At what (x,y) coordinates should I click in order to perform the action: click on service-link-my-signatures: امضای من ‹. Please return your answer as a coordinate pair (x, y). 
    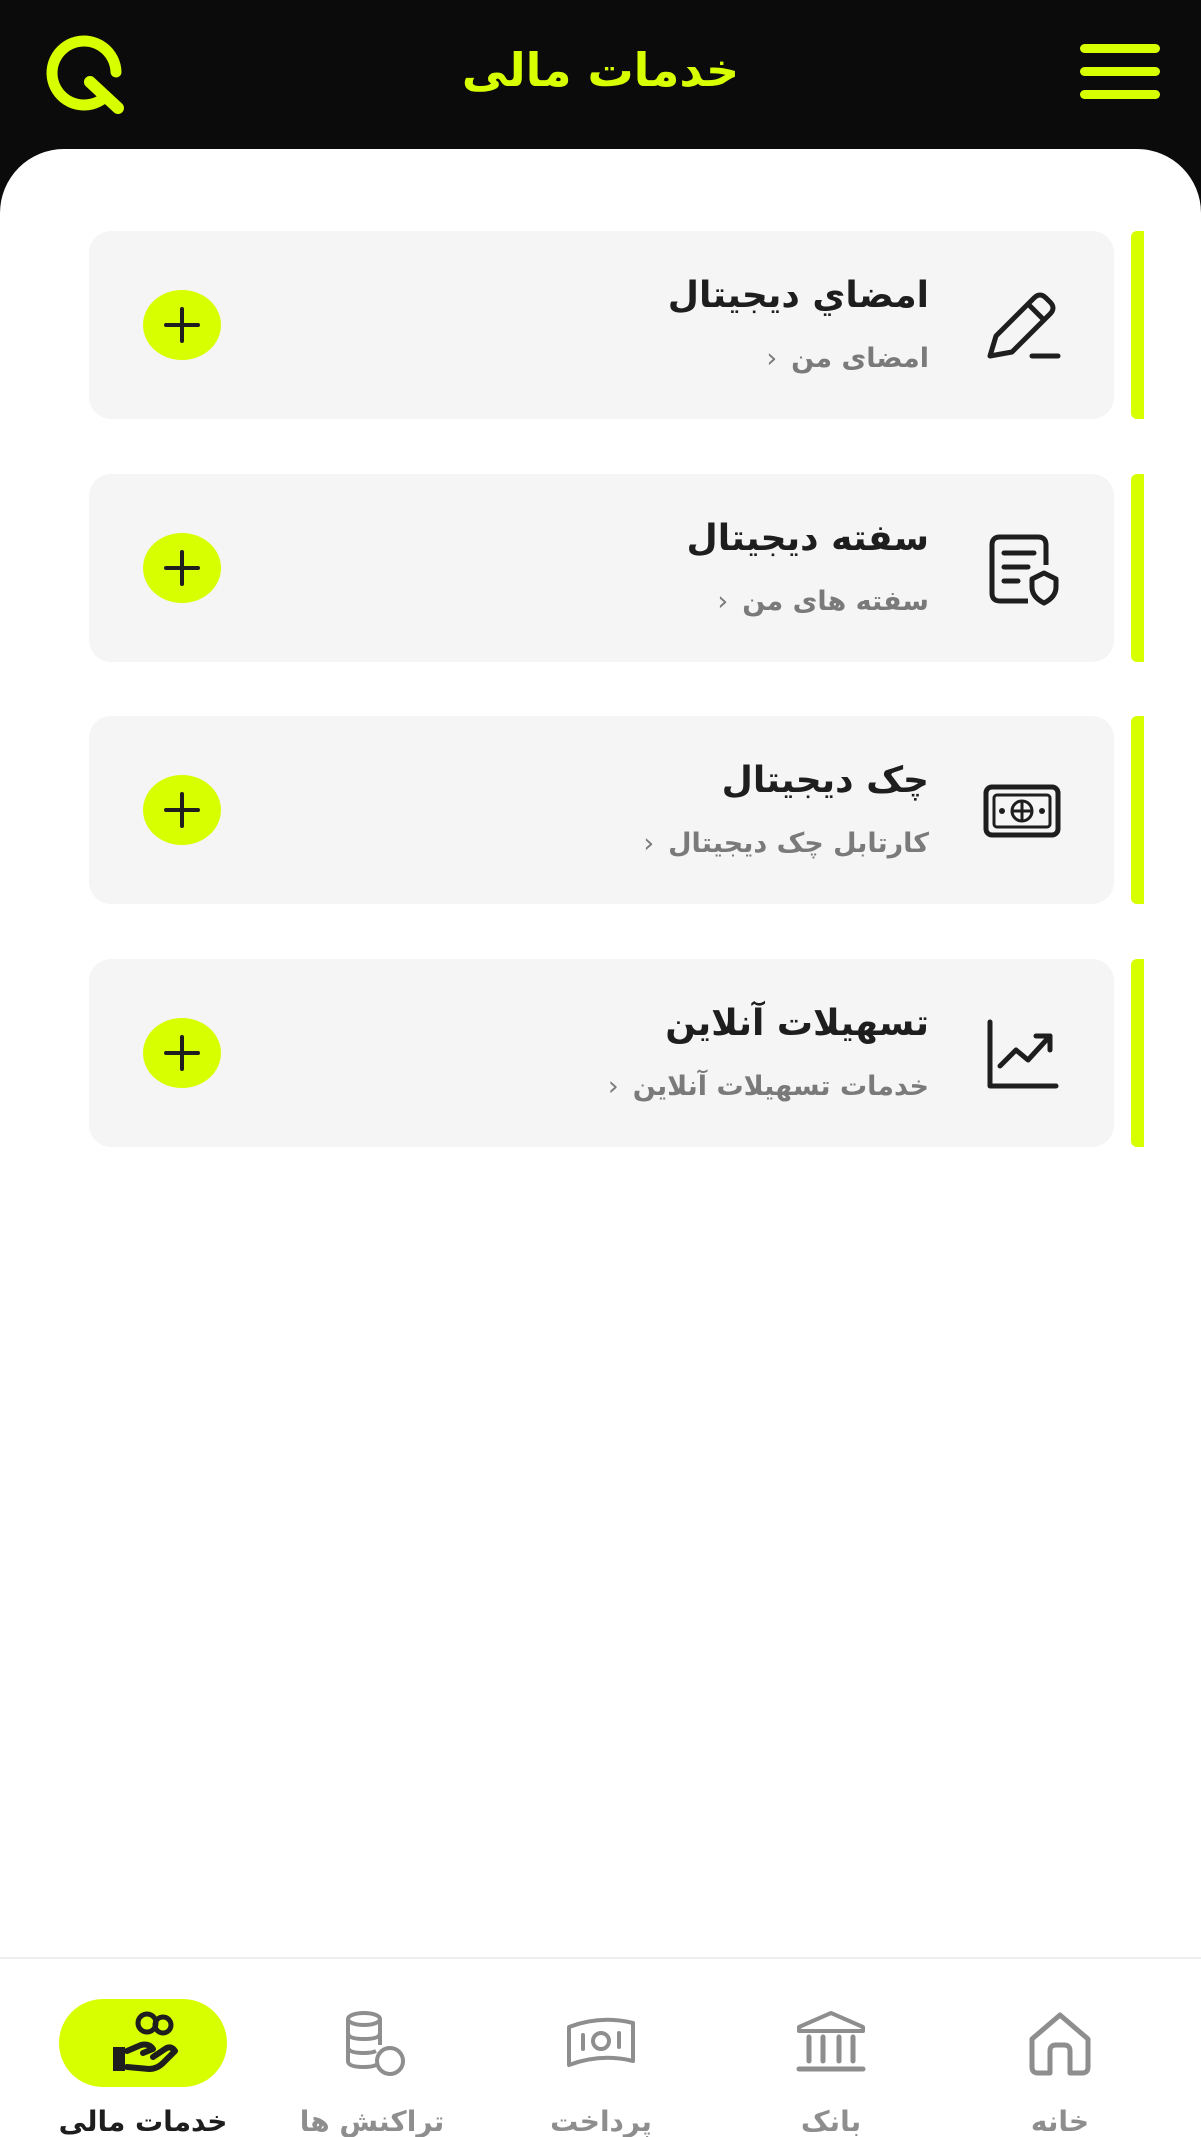
    Looking at the image, I should click on (847, 358).